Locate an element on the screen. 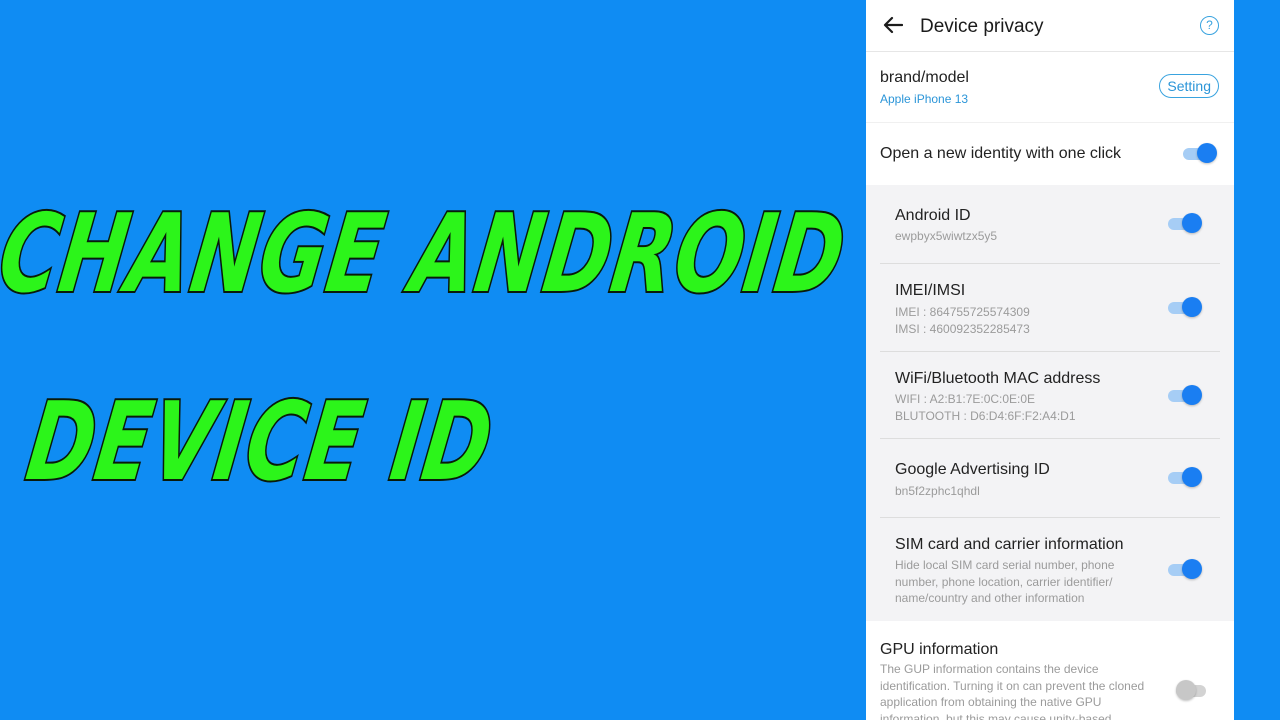  gpu-information-toggle is located at coordinates (1191, 690).